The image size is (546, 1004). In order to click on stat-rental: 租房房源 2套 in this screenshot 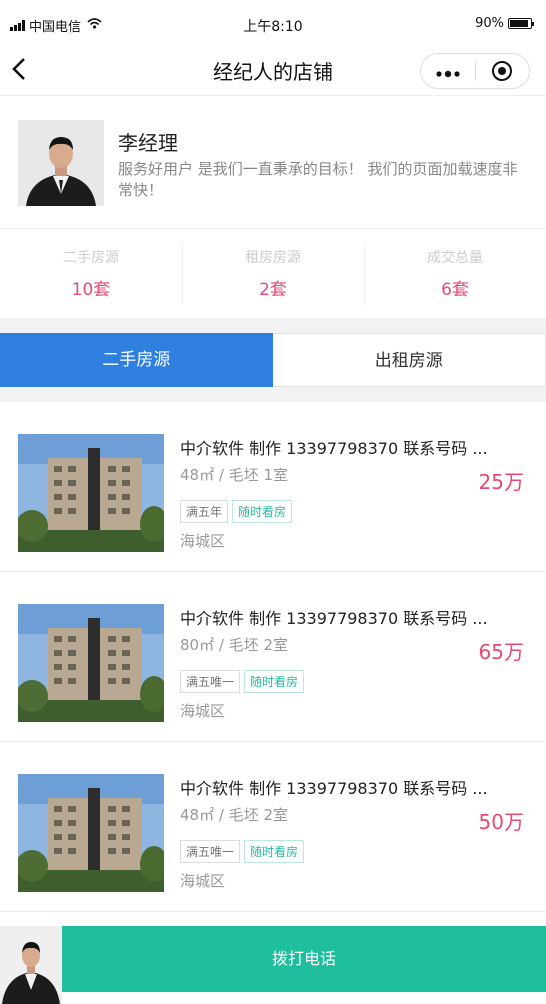, I will do `click(273, 273)`.